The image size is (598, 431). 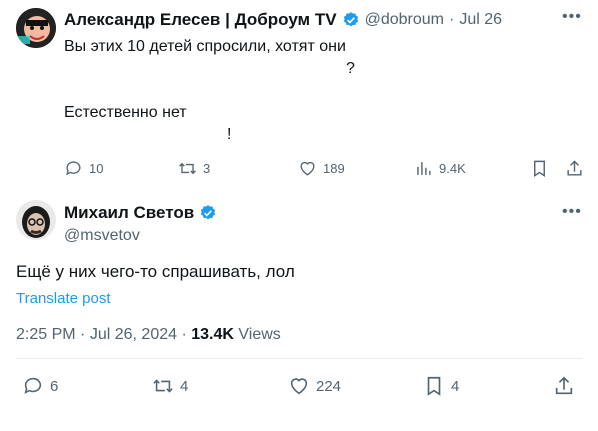 What do you see at coordinates (63, 298) in the screenshot?
I see `translate-link: Translate post` at bounding box center [63, 298].